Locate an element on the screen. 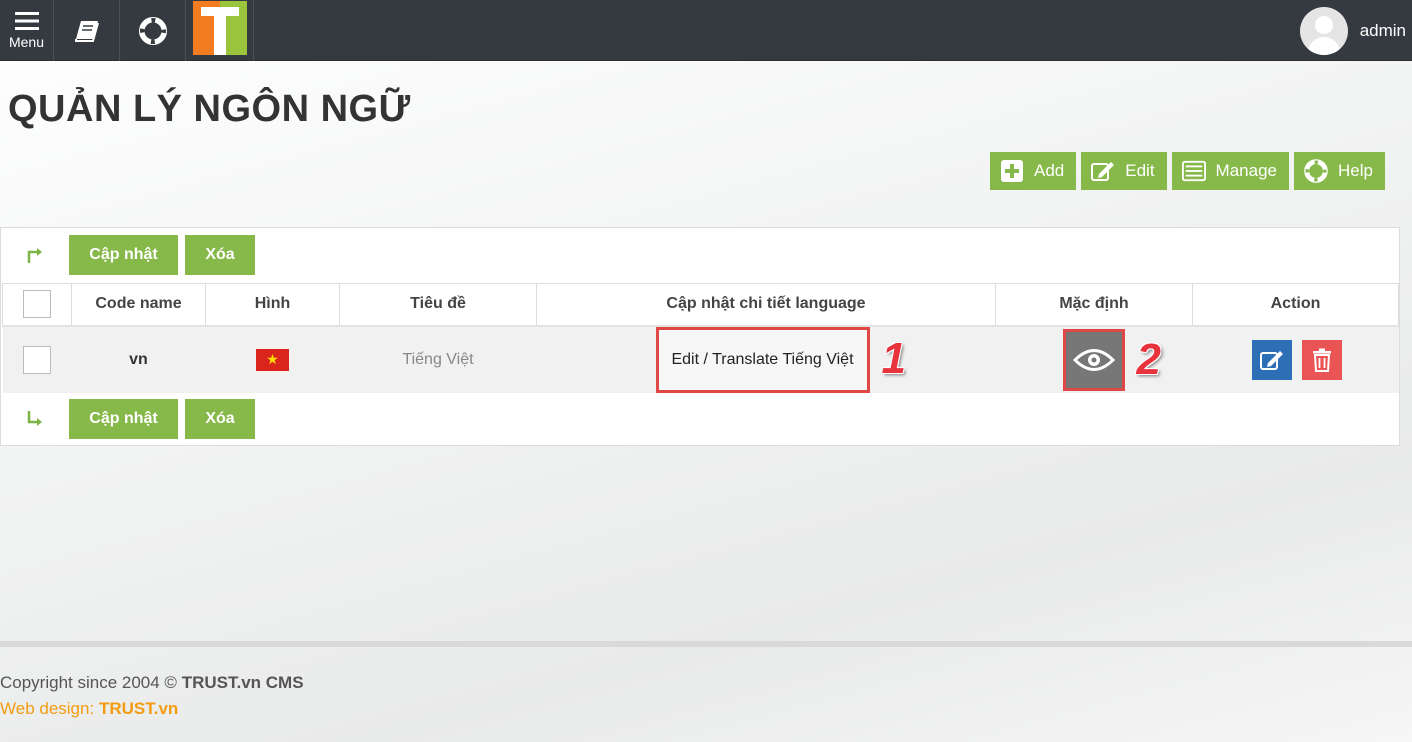 The width and height of the screenshot is (1412, 742). edit-icon is located at coordinates (1271, 360).